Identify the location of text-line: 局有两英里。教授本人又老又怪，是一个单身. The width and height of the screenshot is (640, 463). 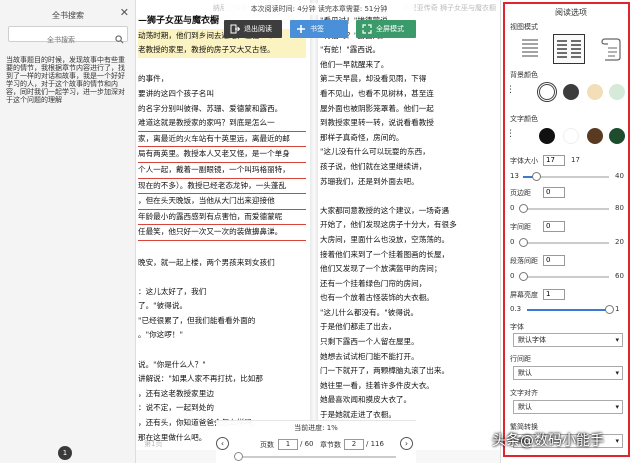
(222, 155).